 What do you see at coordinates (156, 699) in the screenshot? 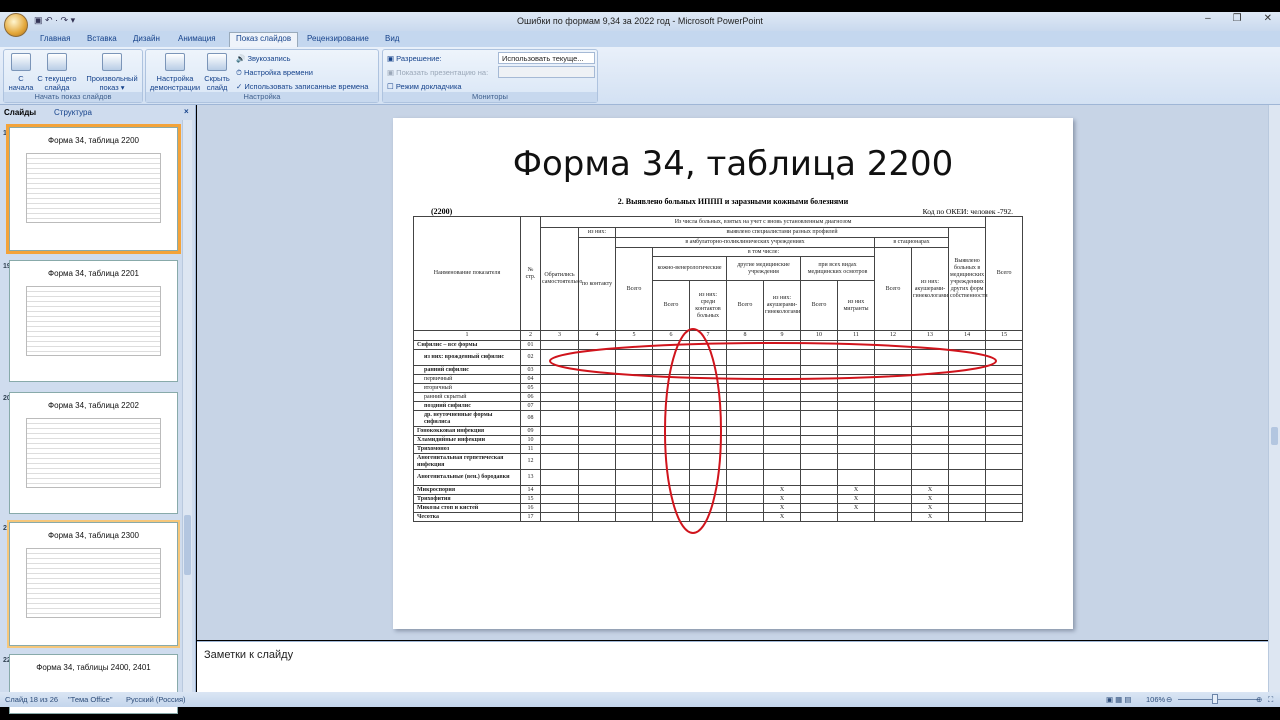
I see `language: Русский (Россия)` at bounding box center [156, 699].